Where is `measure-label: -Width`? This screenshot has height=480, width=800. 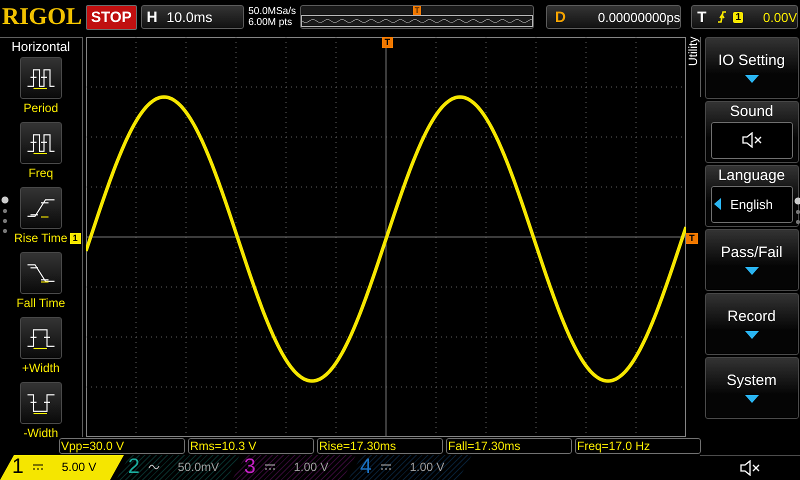
measure-label: -Width is located at coordinates (40, 433).